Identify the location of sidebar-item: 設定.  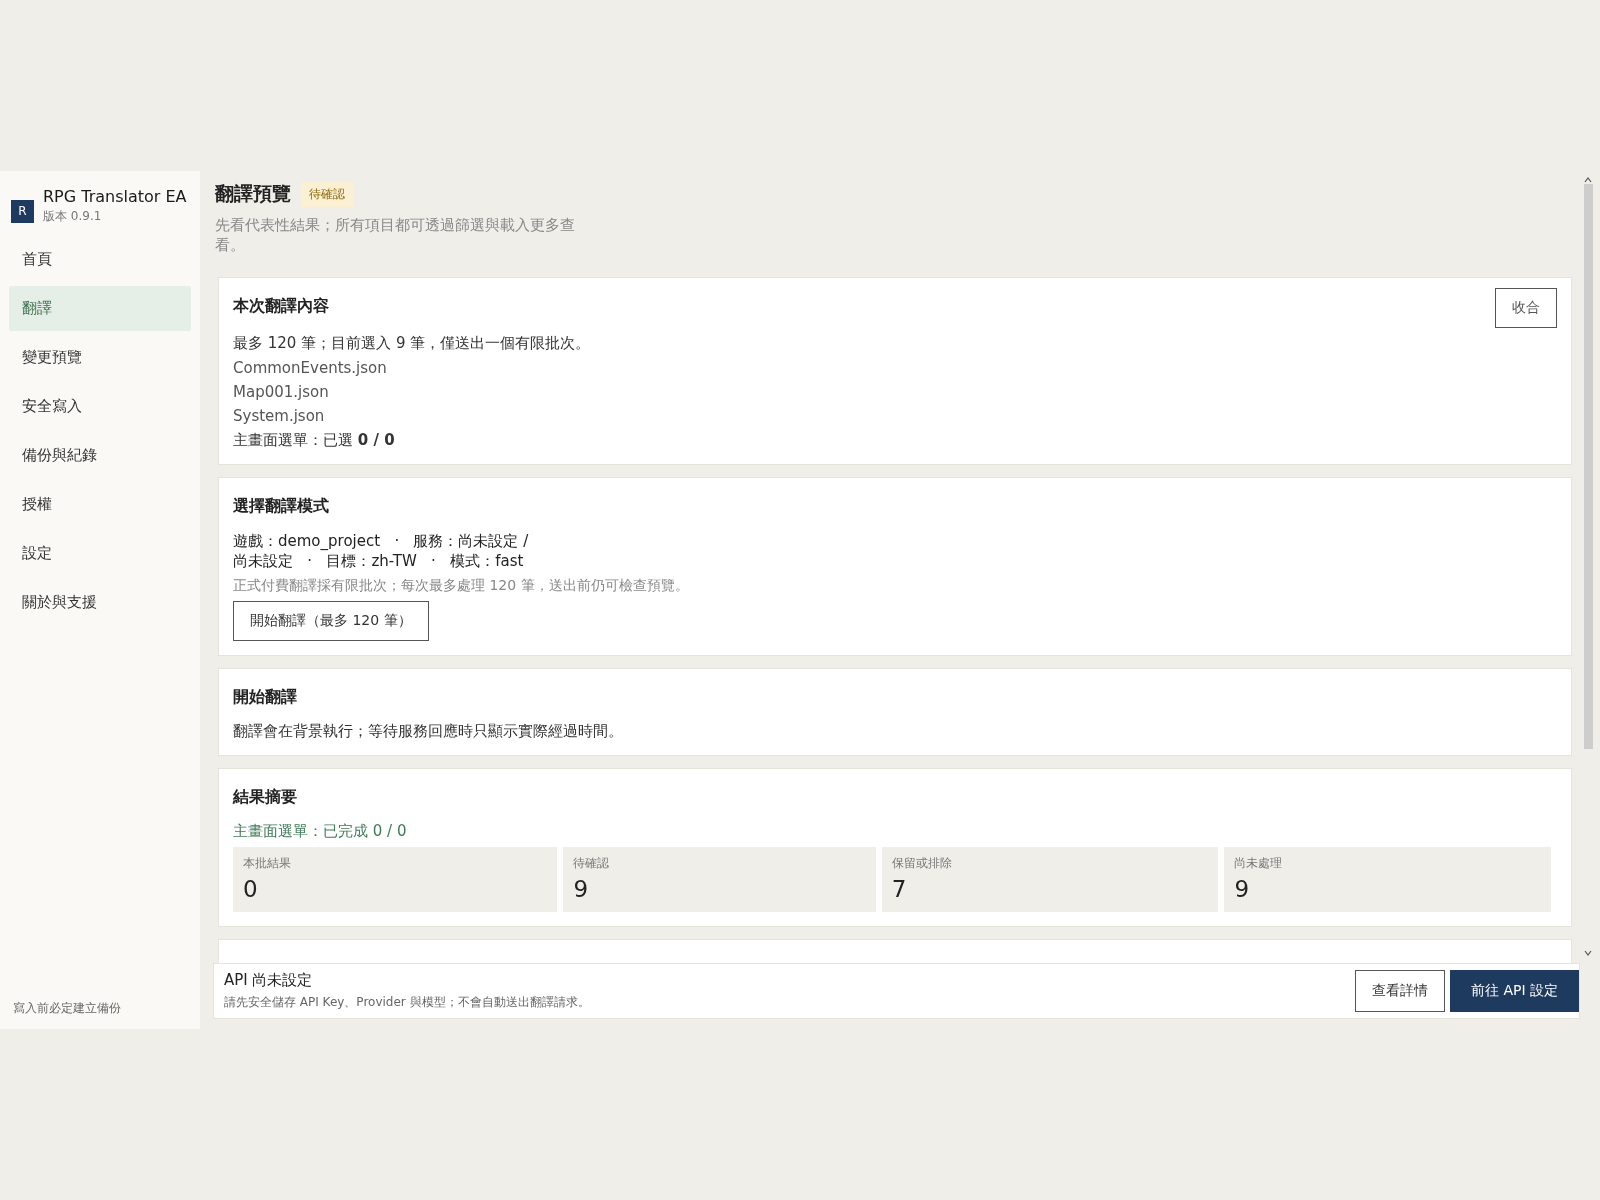
(100, 553).